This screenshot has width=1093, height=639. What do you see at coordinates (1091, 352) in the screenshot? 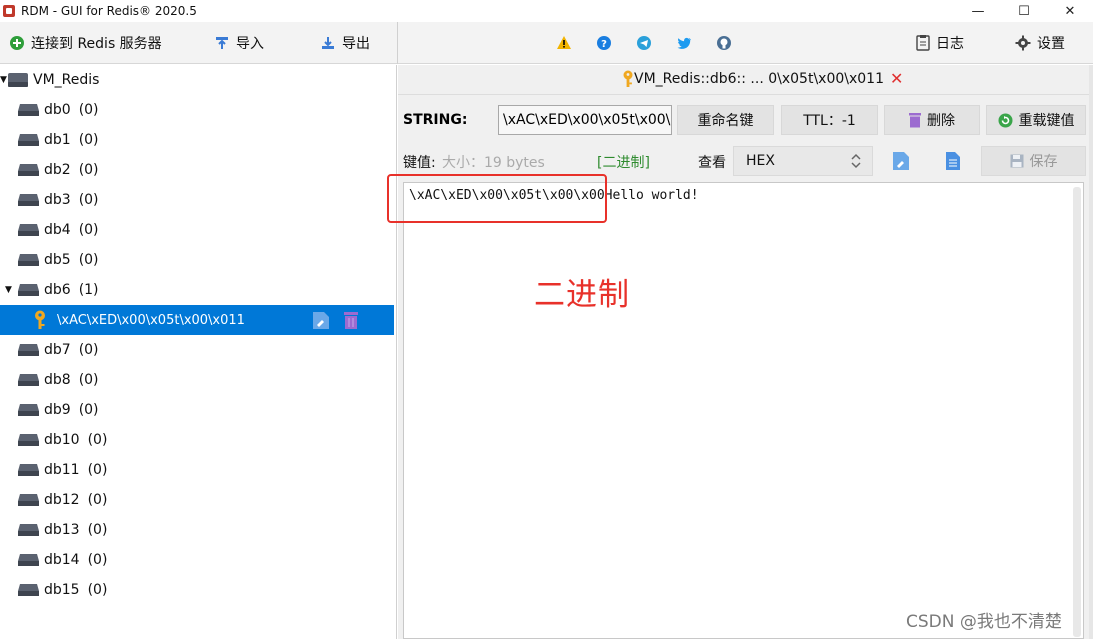
I see `panel-scrollbar` at bounding box center [1091, 352].